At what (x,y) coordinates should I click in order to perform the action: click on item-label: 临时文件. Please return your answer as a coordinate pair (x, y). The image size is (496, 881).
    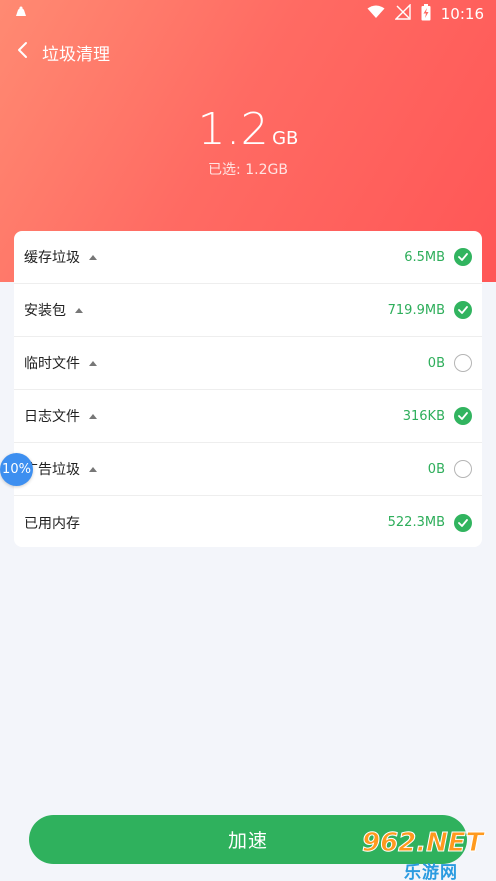
    Looking at the image, I should click on (52, 364).